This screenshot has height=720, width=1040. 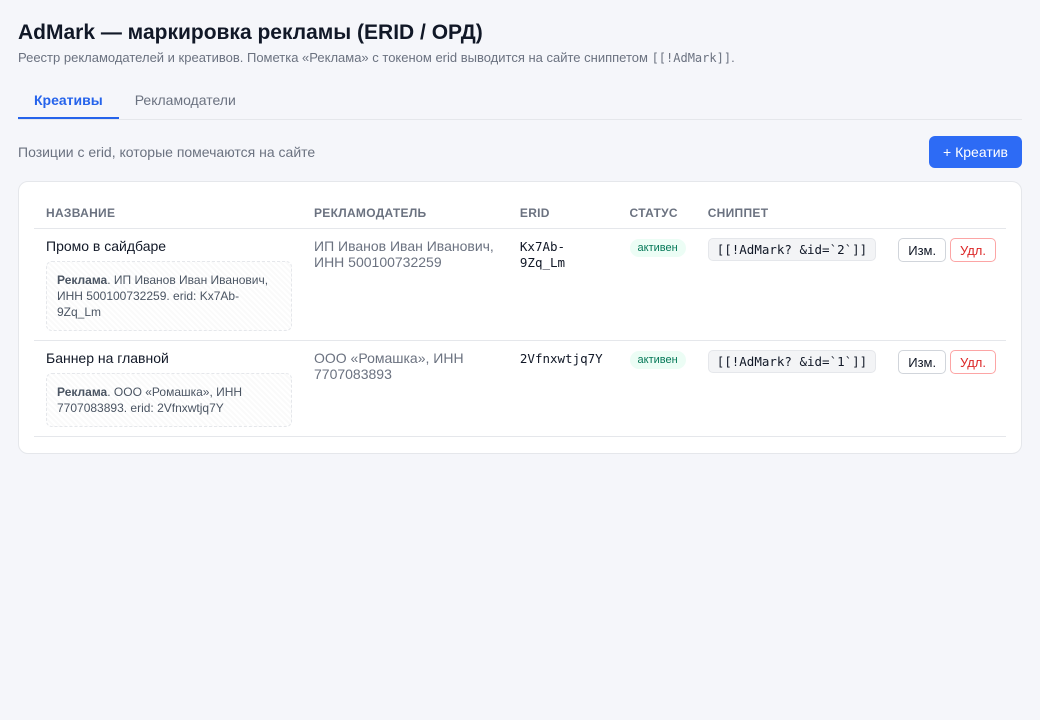 What do you see at coordinates (792, 361) in the screenshot?
I see `snippet-code: [[!AdMark? &id=`1`]]` at bounding box center [792, 361].